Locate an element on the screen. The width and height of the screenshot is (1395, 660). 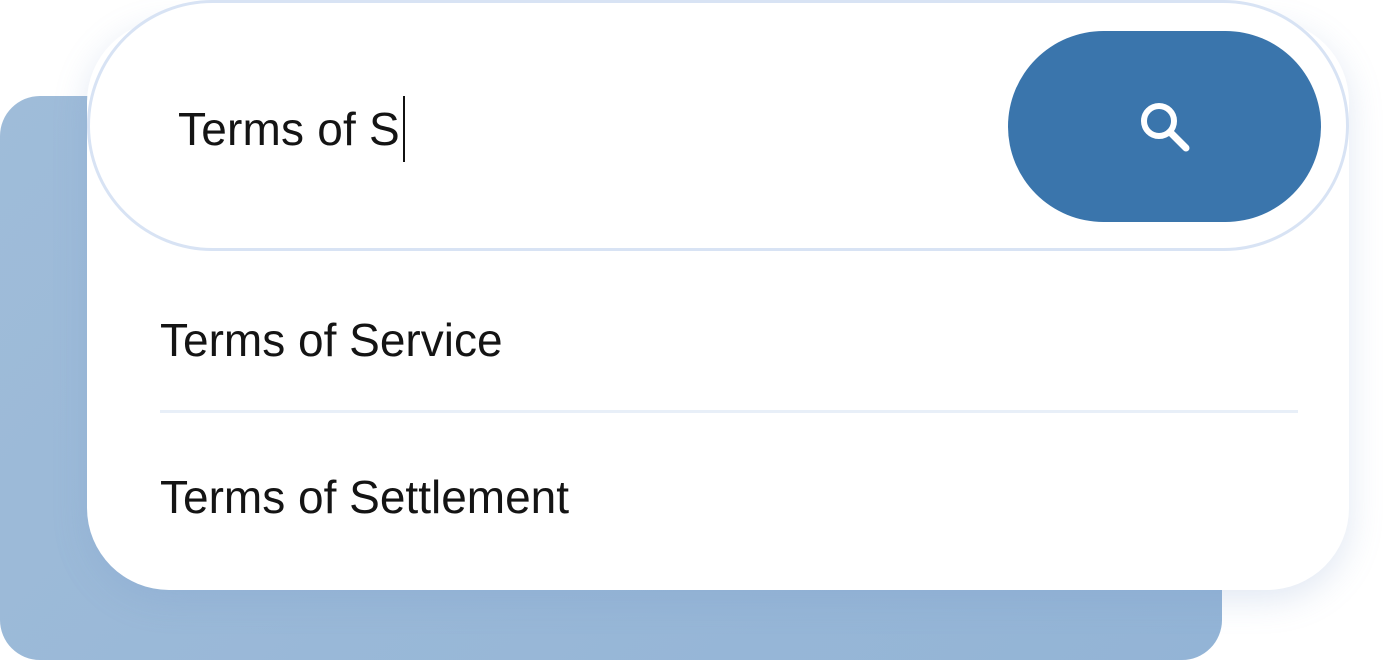
suggestion-label: Terms of Settlement is located at coordinates (365, 497).